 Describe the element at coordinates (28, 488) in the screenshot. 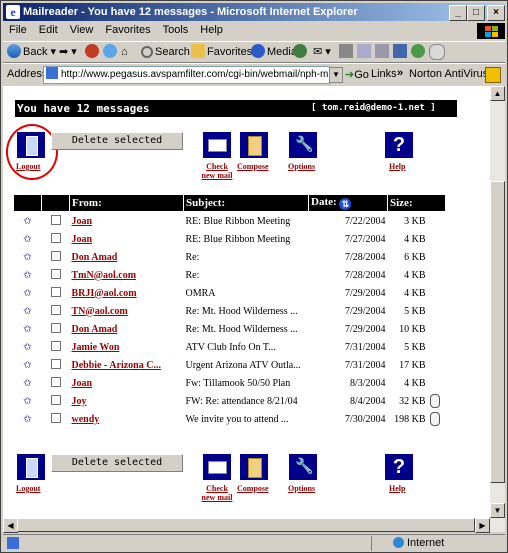

I see `logout-link-bottom: Logout` at that location.